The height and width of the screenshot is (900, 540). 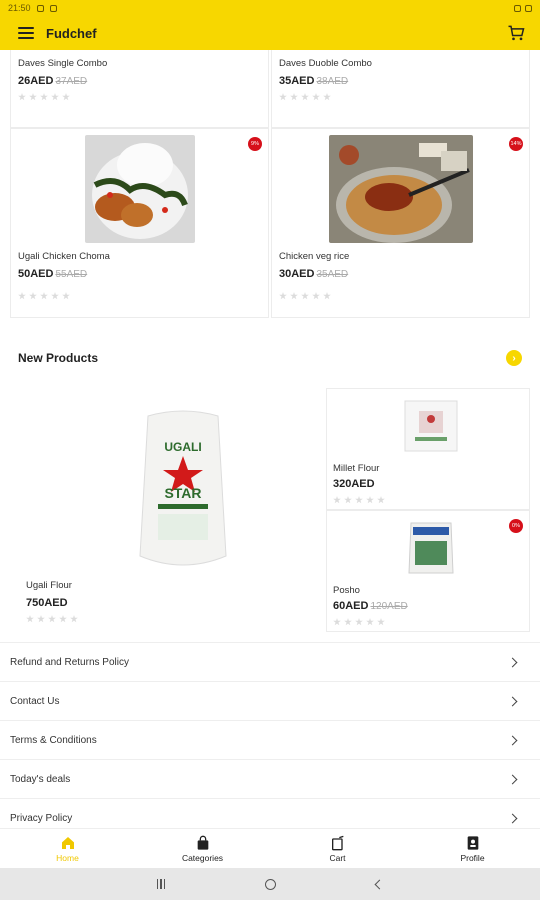 I want to click on nav-cart: Cart, so click(x=337, y=848).